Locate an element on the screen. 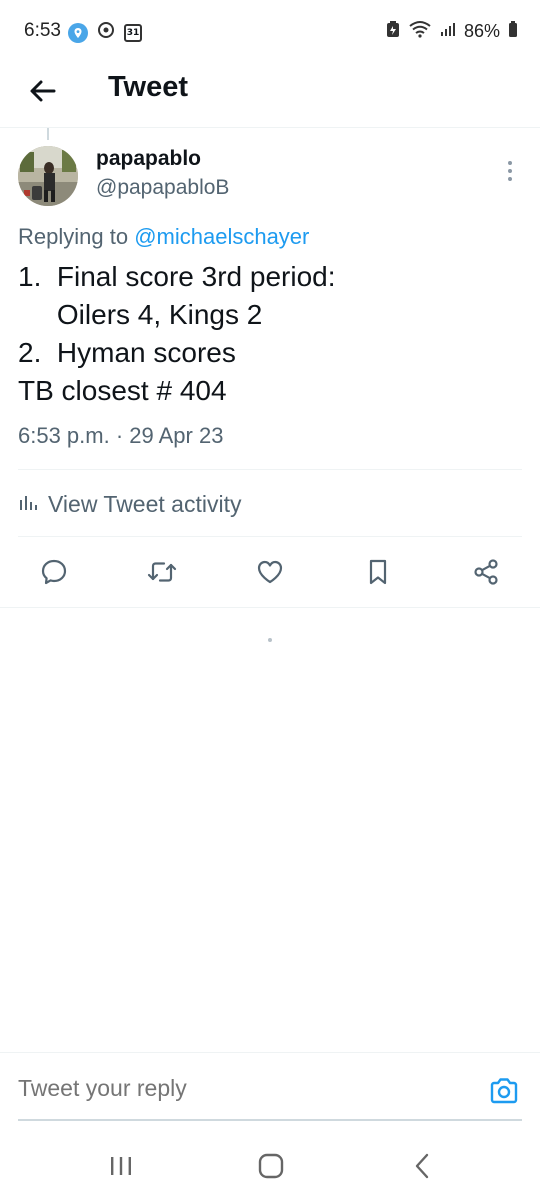 This screenshot has width=540, height=1200. reply-icon is located at coordinates (54, 572).